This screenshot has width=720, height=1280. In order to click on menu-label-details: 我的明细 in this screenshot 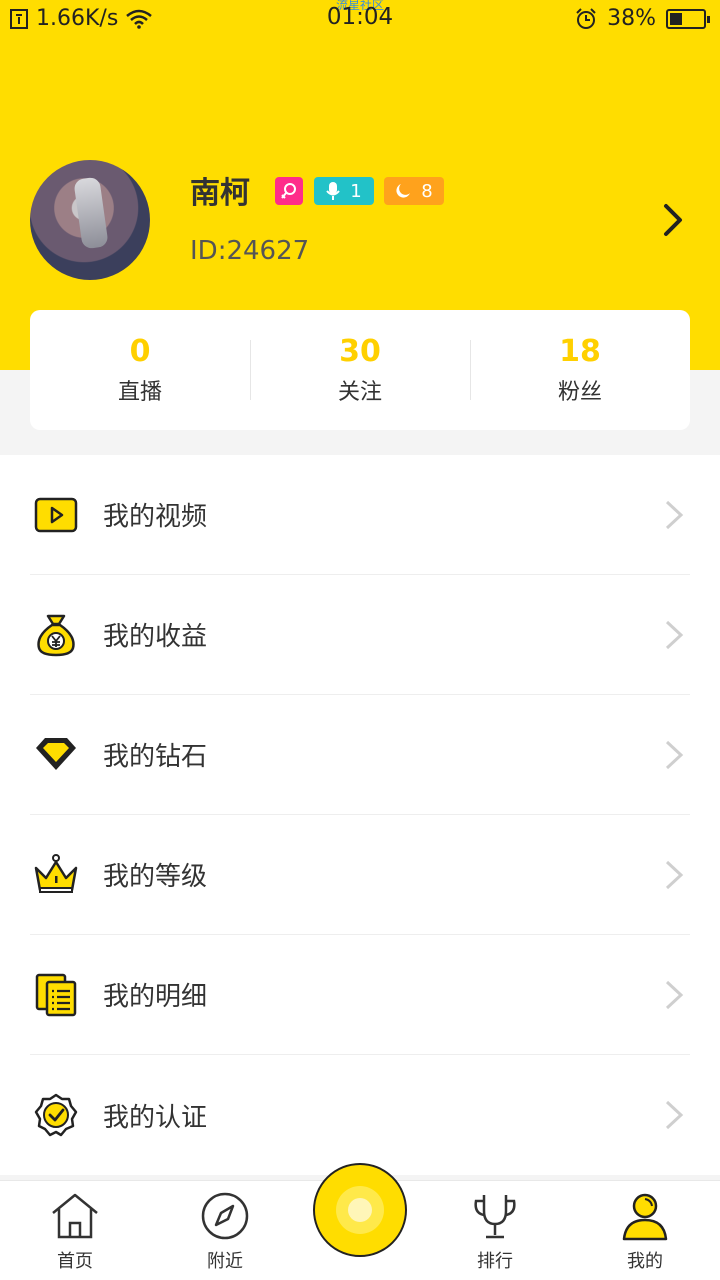, I will do `click(155, 997)`.